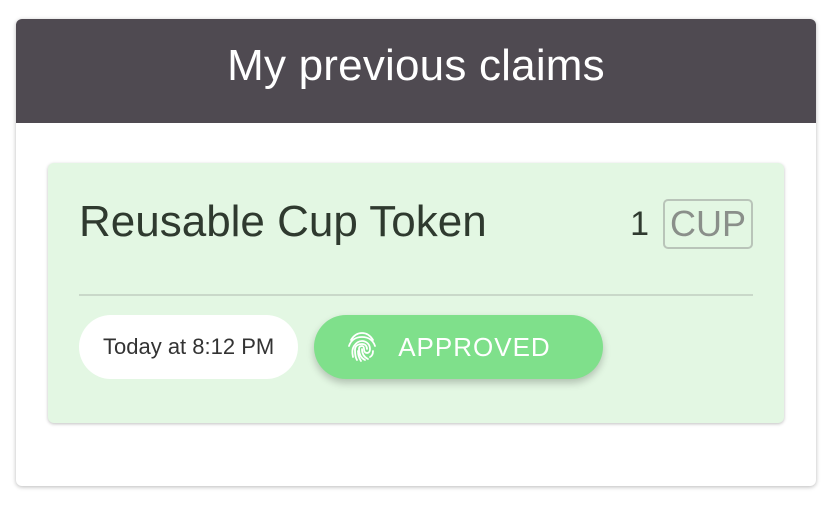  I want to click on status-label: APPROVED, so click(474, 346).